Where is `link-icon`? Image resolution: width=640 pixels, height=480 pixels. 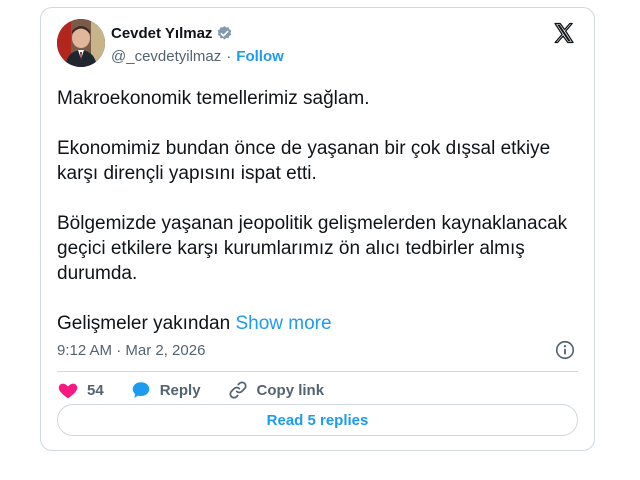 link-icon is located at coordinates (238, 390).